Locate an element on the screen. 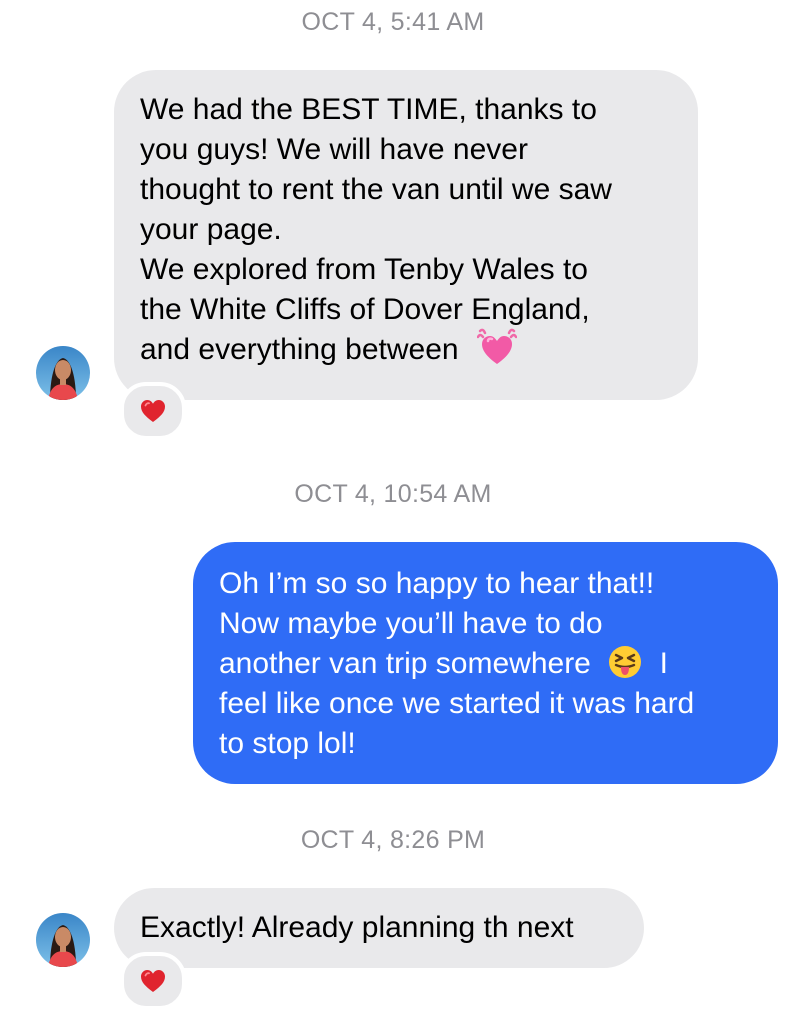 This screenshot has height=1024, width=786. message-line: the White Cliffs of Dover England, is located at coordinates (365, 309).